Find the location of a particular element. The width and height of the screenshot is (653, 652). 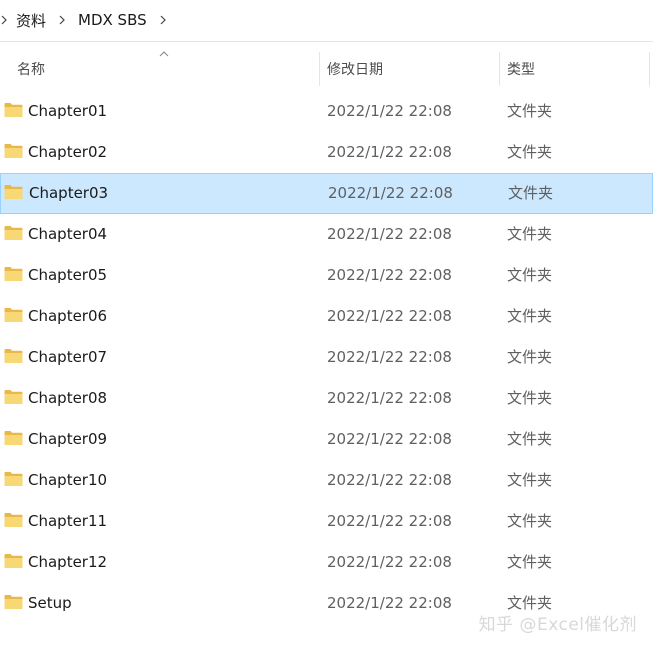

file-row: Chapter01 2022/1/22 22:08 文件夹 is located at coordinates (326, 111).